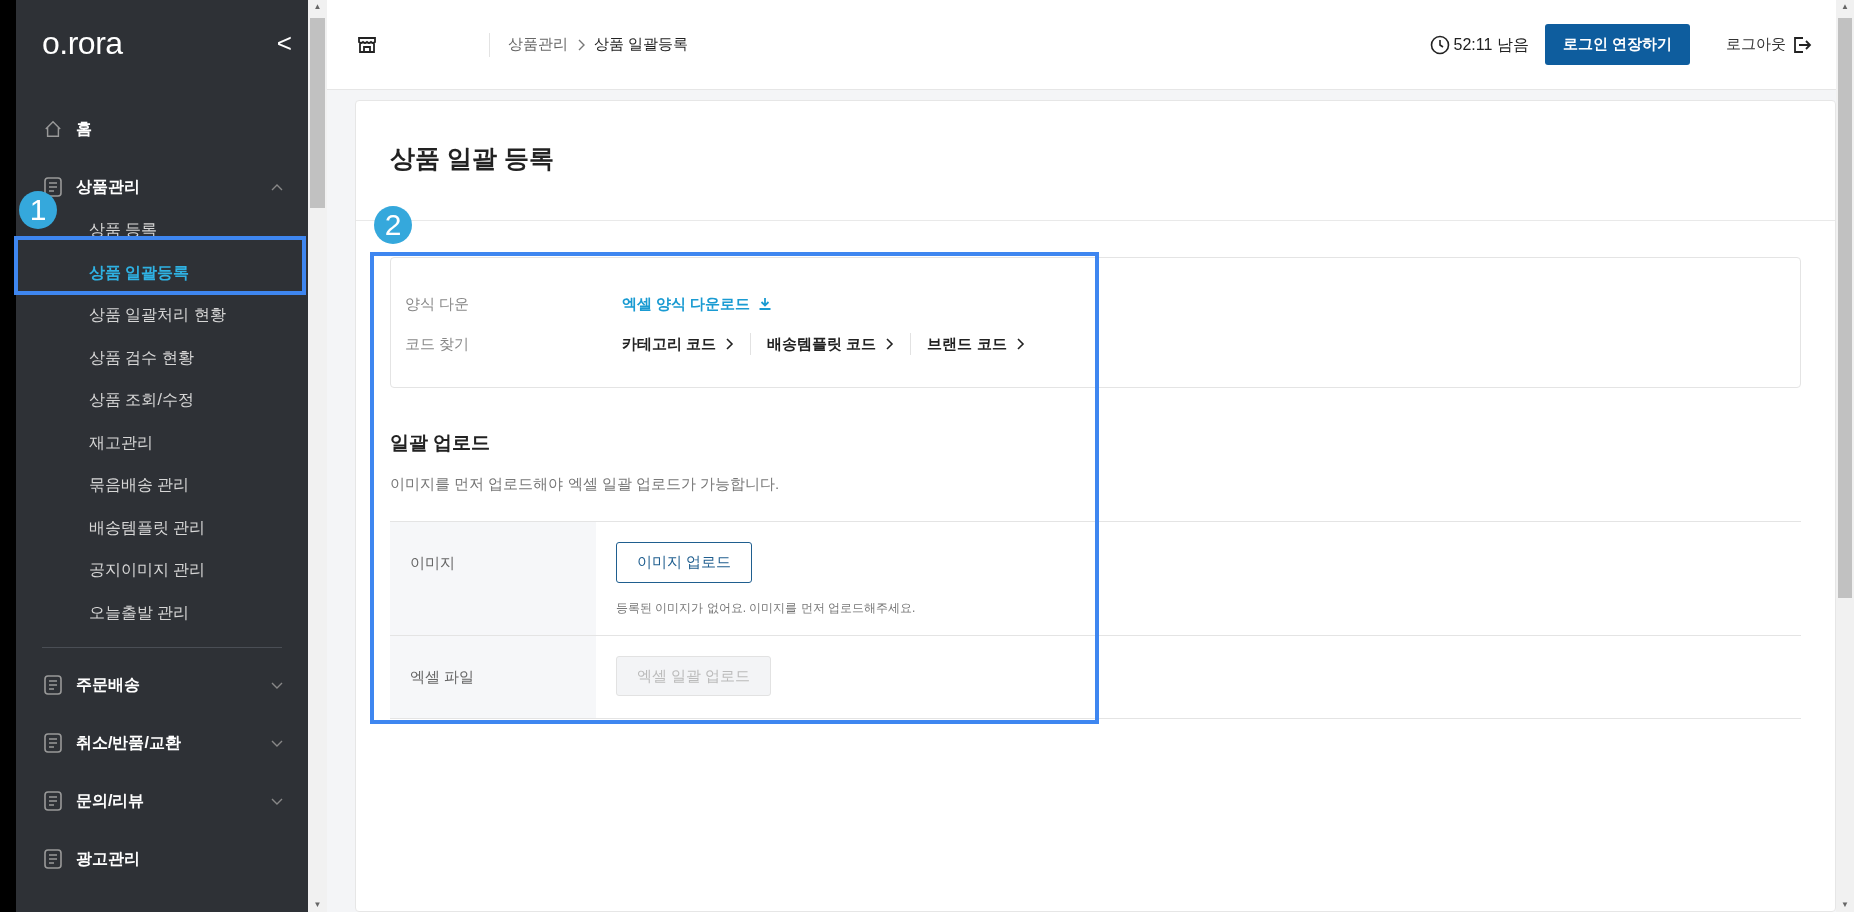 The height and width of the screenshot is (912, 1854). What do you see at coordinates (684, 562) in the screenshot?
I see `upload-button: 이미지 업로드` at bounding box center [684, 562].